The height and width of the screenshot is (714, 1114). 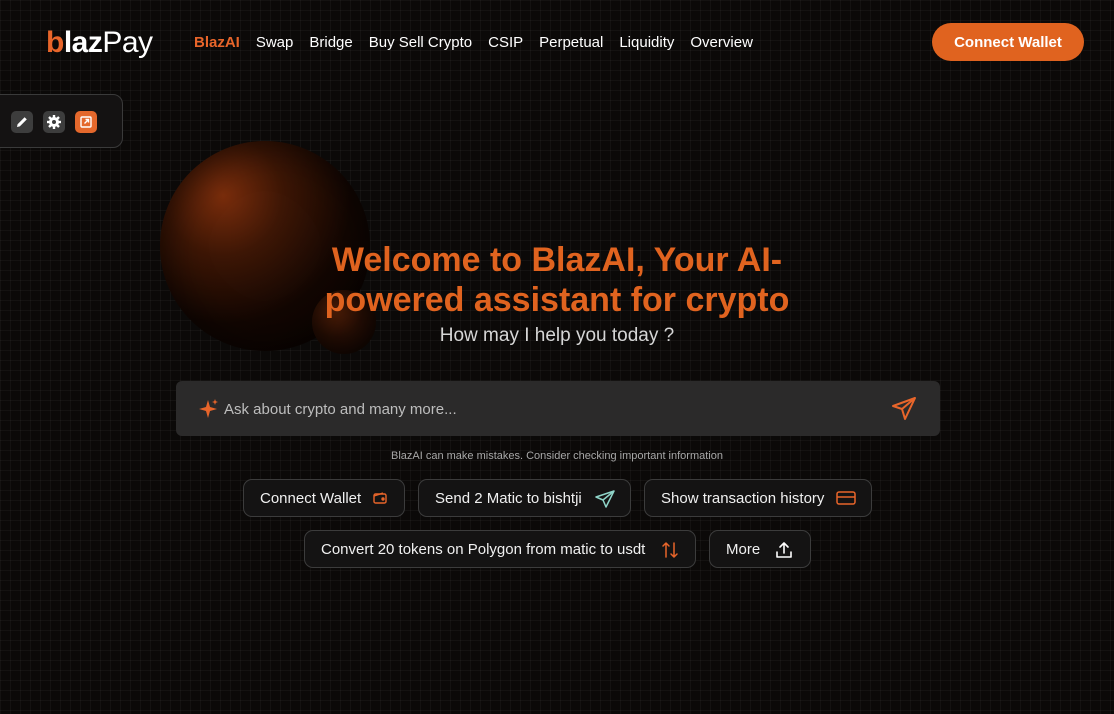 What do you see at coordinates (330, 43) in the screenshot?
I see `nav-item-bridge: Bridge` at bounding box center [330, 43].